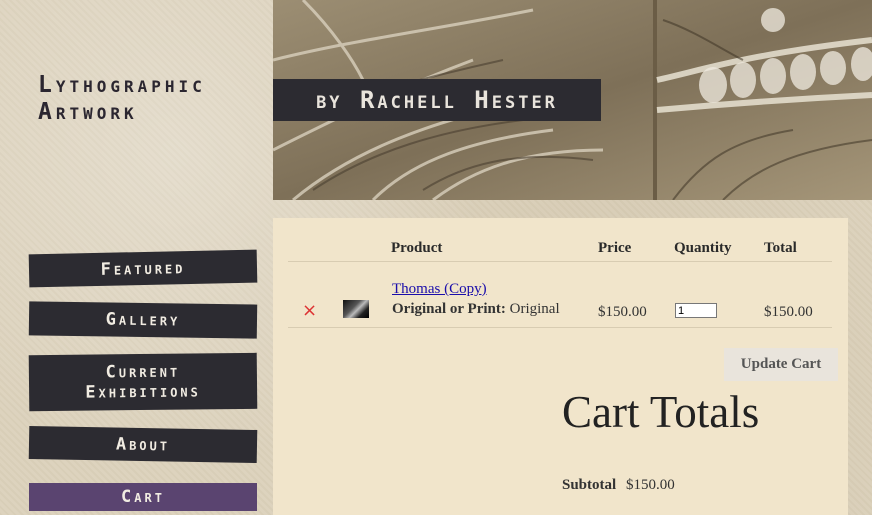 The height and width of the screenshot is (515, 872). What do you see at coordinates (417, 248) in the screenshot?
I see `header-product: Product` at bounding box center [417, 248].